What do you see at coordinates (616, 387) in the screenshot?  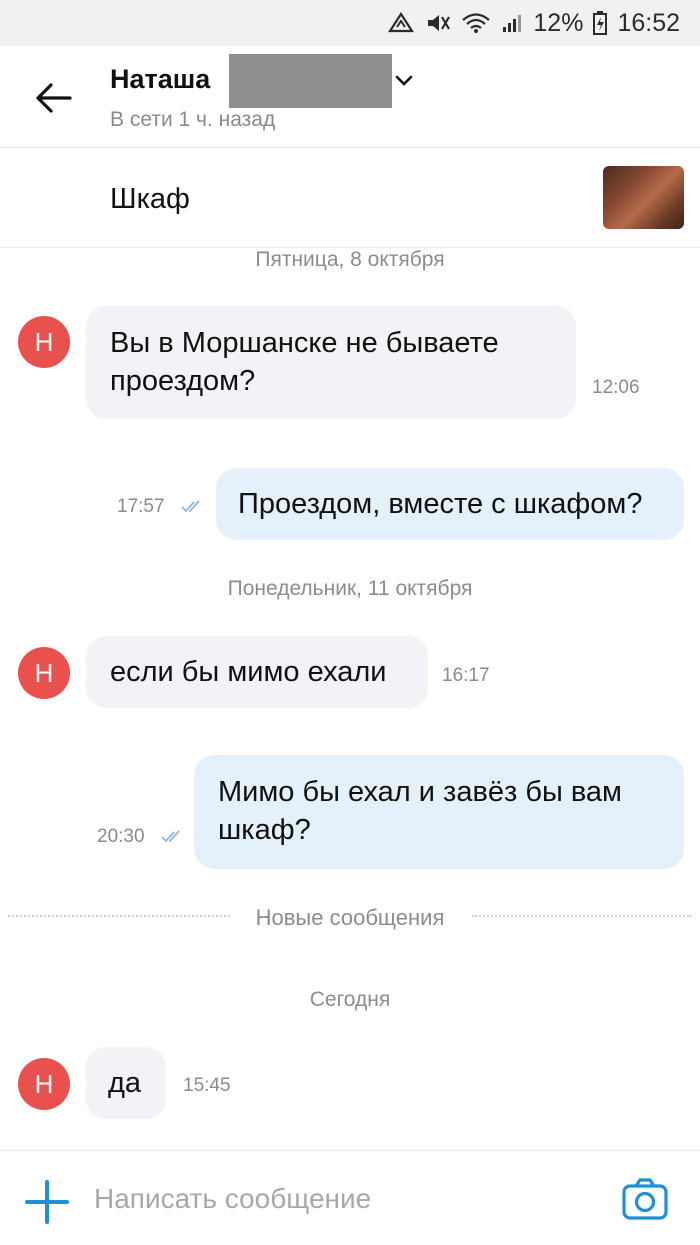 I see `message-time: 12:06` at bounding box center [616, 387].